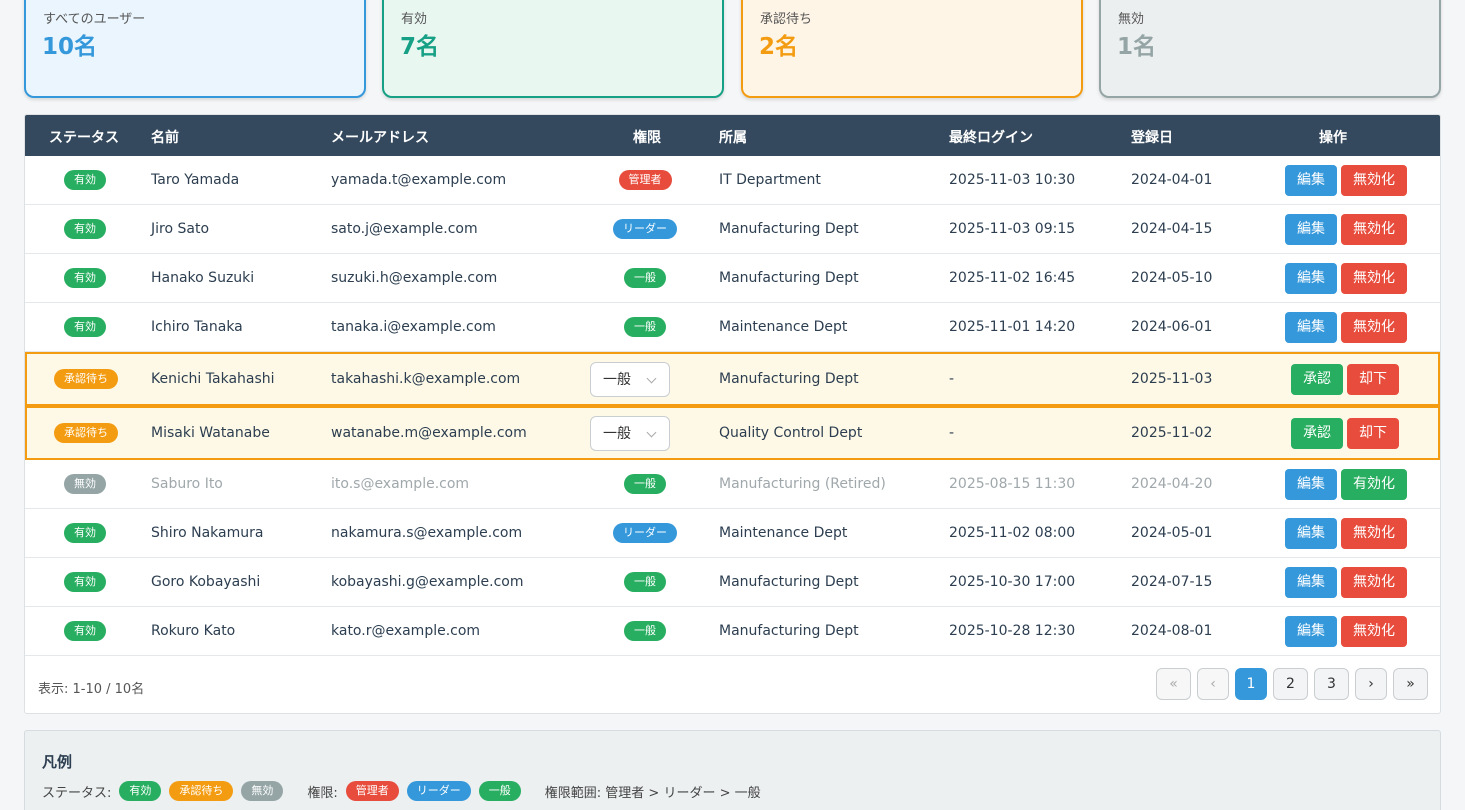  I want to click on page-2-button: 2, so click(1290, 684).